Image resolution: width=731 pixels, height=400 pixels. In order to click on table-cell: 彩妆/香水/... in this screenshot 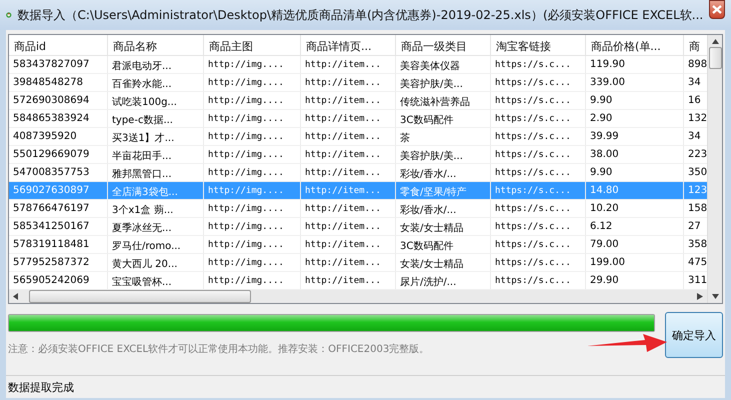, I will do `click(443, 172)`.